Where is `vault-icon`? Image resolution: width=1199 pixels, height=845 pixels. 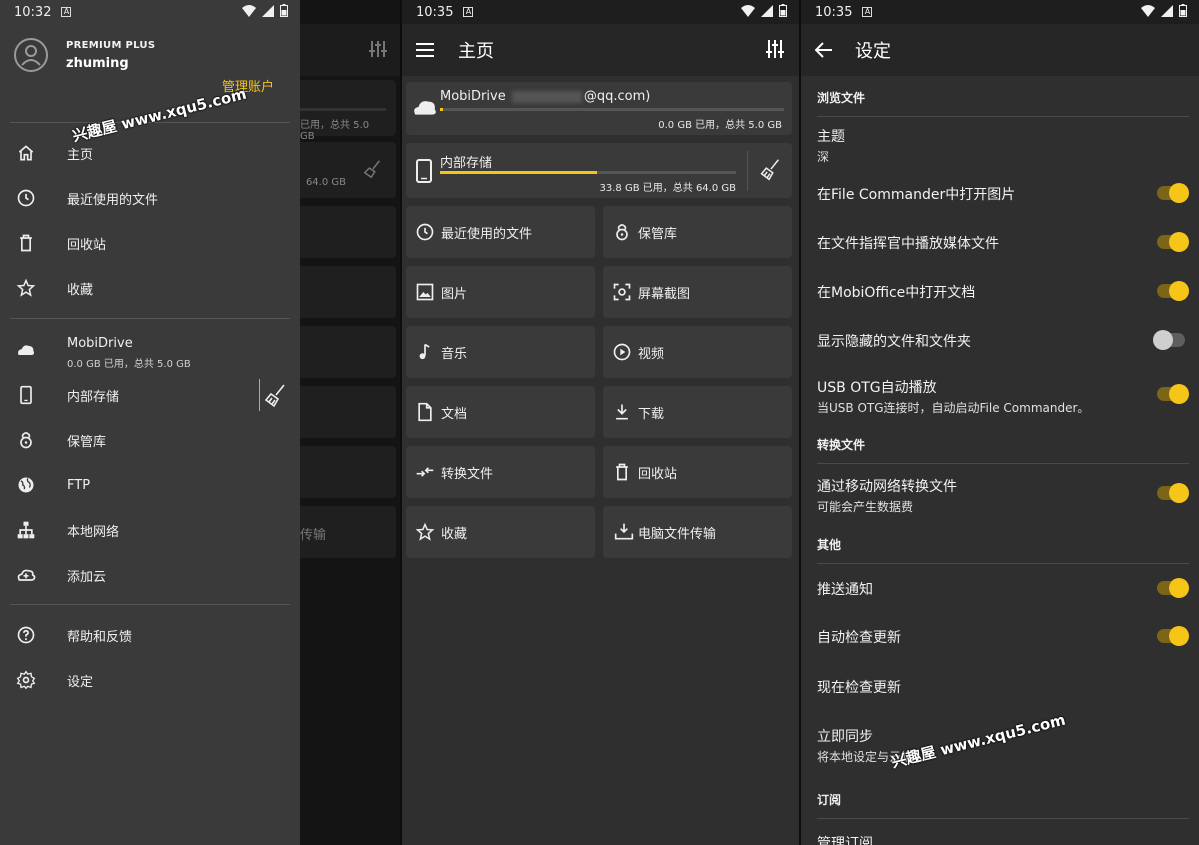 vault-icon is located at coordinates (26, 440).